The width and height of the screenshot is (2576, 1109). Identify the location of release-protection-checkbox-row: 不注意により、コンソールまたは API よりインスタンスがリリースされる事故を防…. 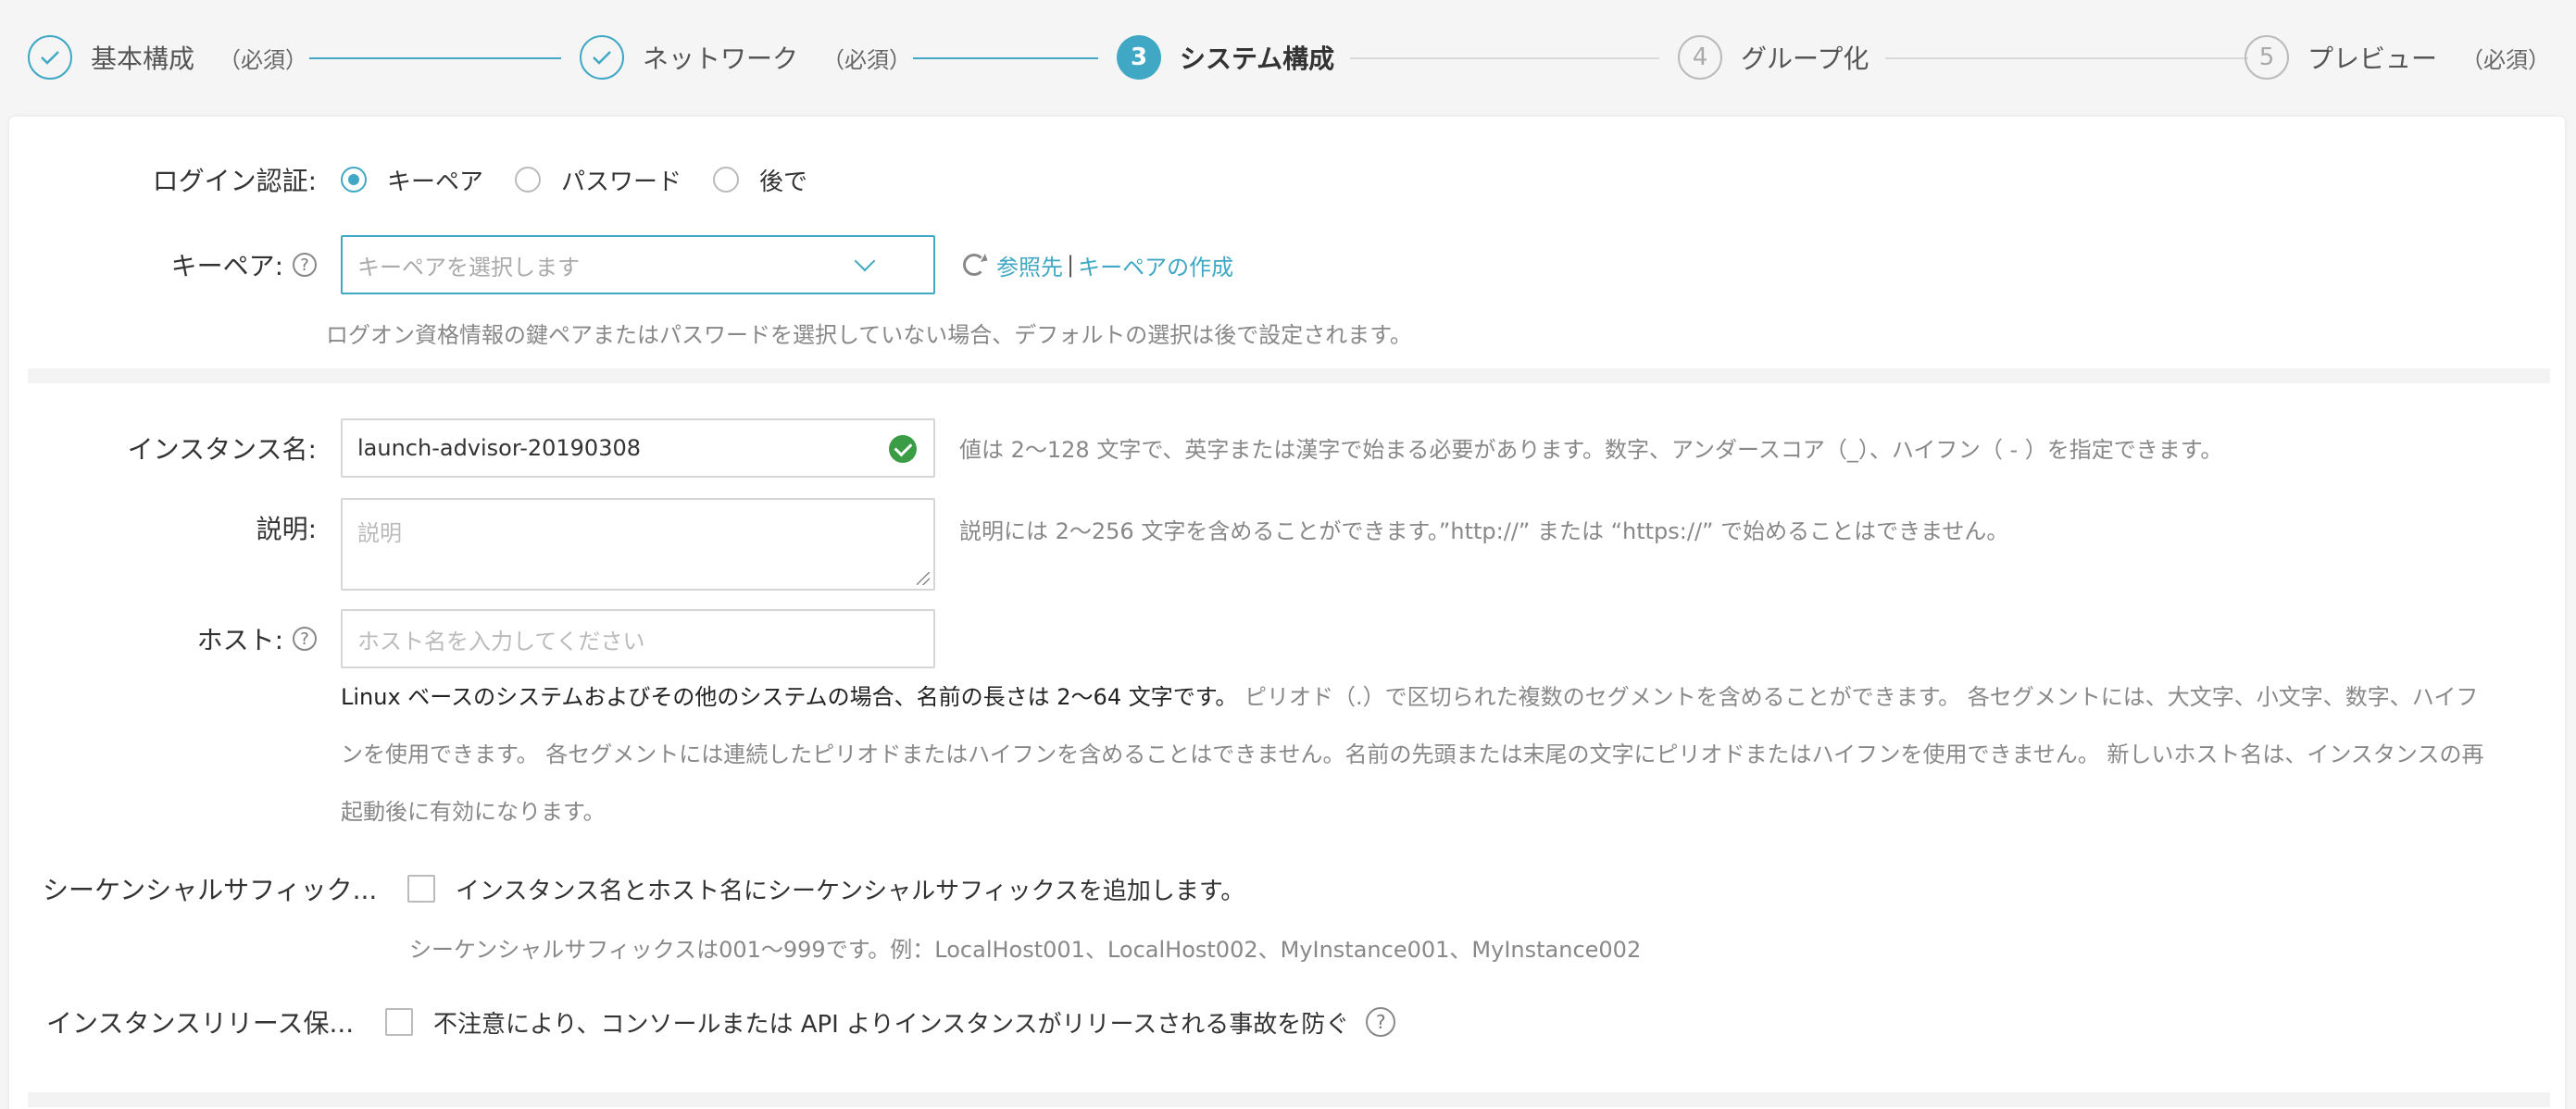
(891, 1021).